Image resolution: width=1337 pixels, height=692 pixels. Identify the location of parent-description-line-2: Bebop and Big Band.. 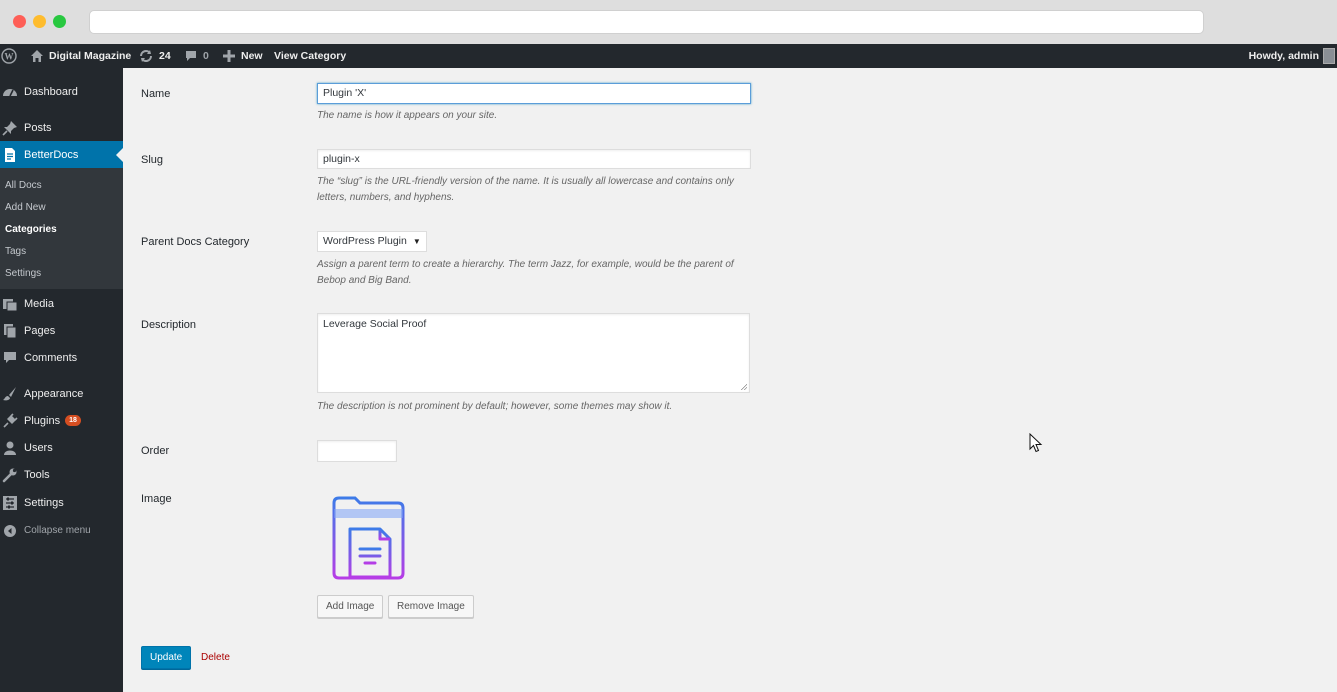
(364, 280).